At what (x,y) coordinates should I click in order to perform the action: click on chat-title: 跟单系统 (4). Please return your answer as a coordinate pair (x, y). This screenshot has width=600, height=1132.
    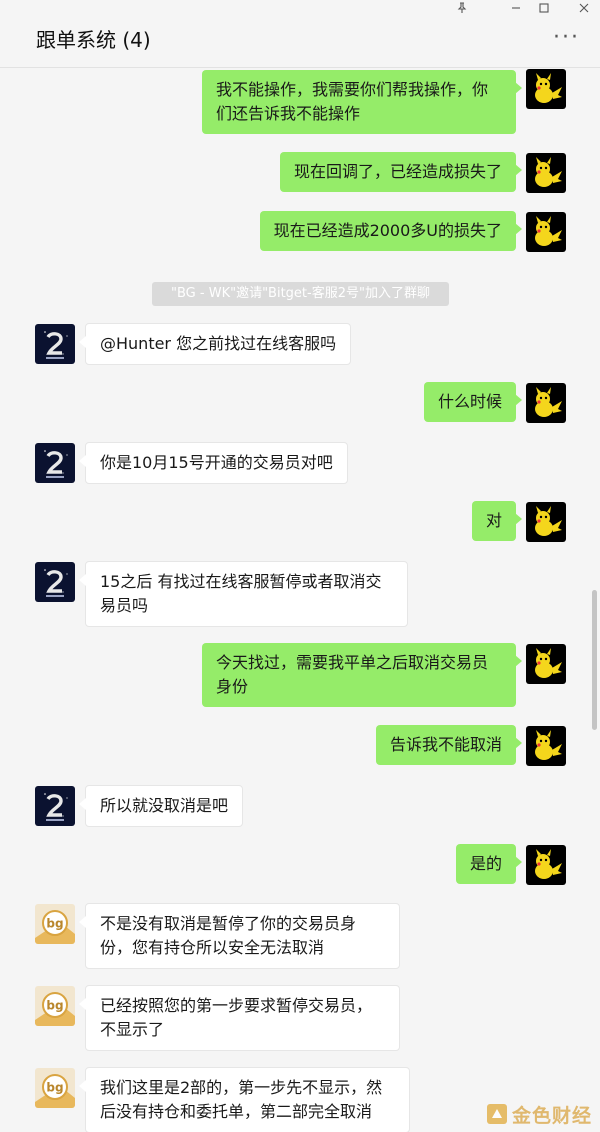
    Looking at the image, I should click on (93, 38).